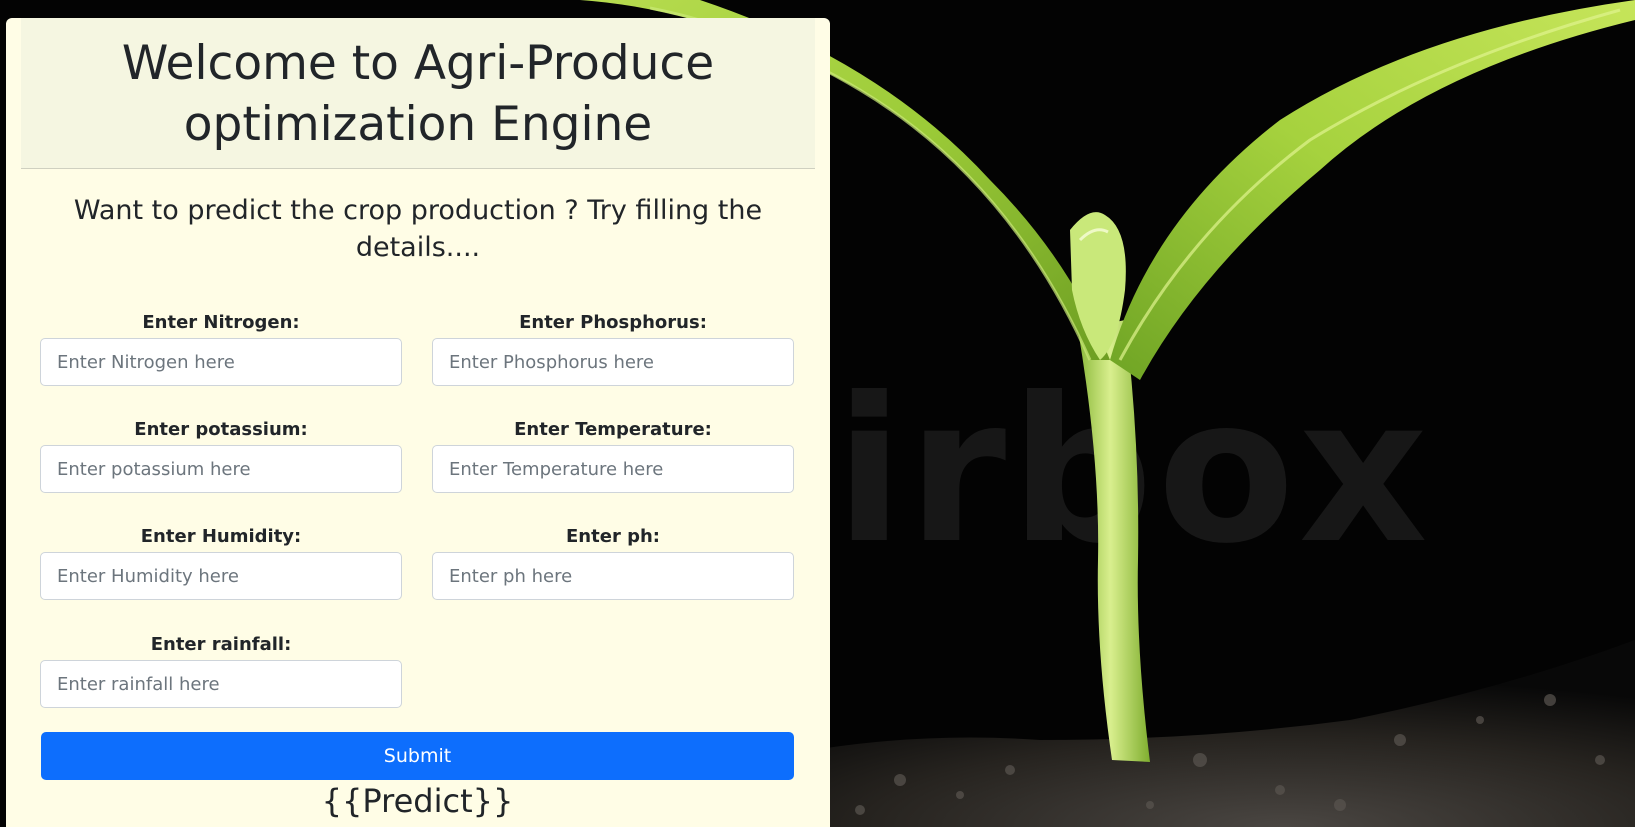  What do you see at coordinates (613, 429) in the screenshot?
I see `temperature-label: Enter Temperature:` at bounding box center [613, 429].